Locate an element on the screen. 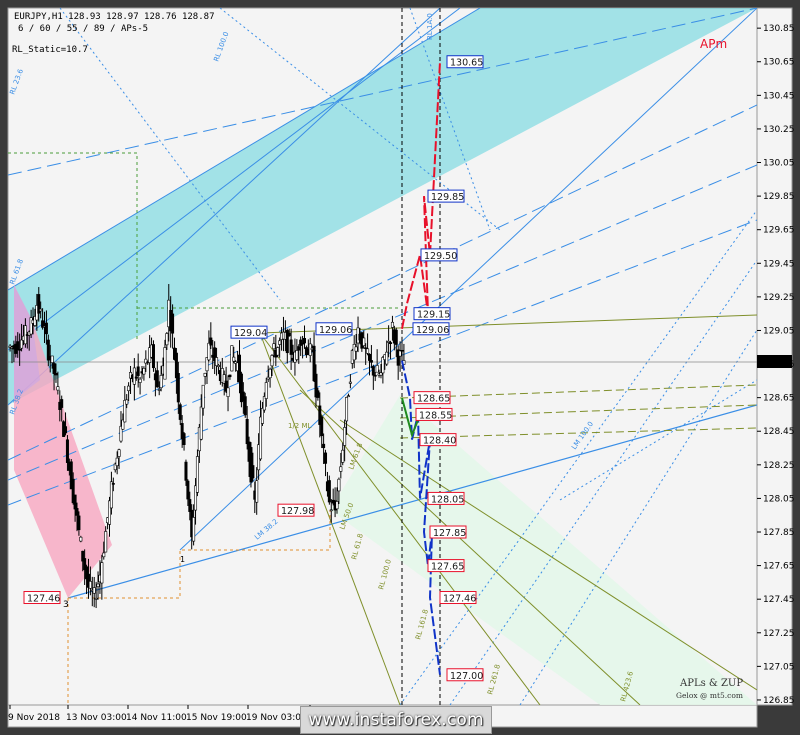 The height and width of the screenshot is (735, 800). signature-line2: Gelox @ mt5.com is located at coordinates (709, 695).